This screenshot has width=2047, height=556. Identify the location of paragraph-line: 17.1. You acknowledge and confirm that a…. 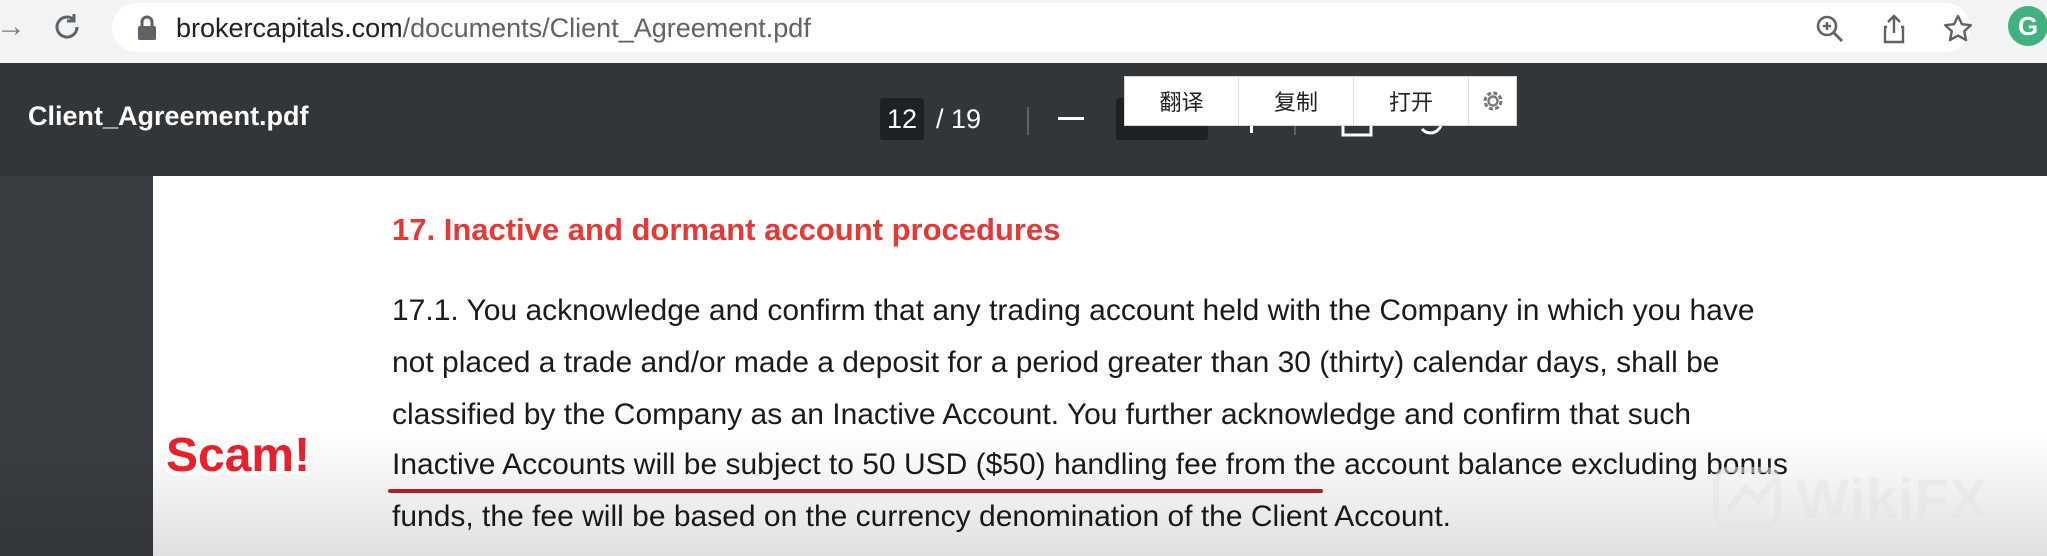
(1073, 310).